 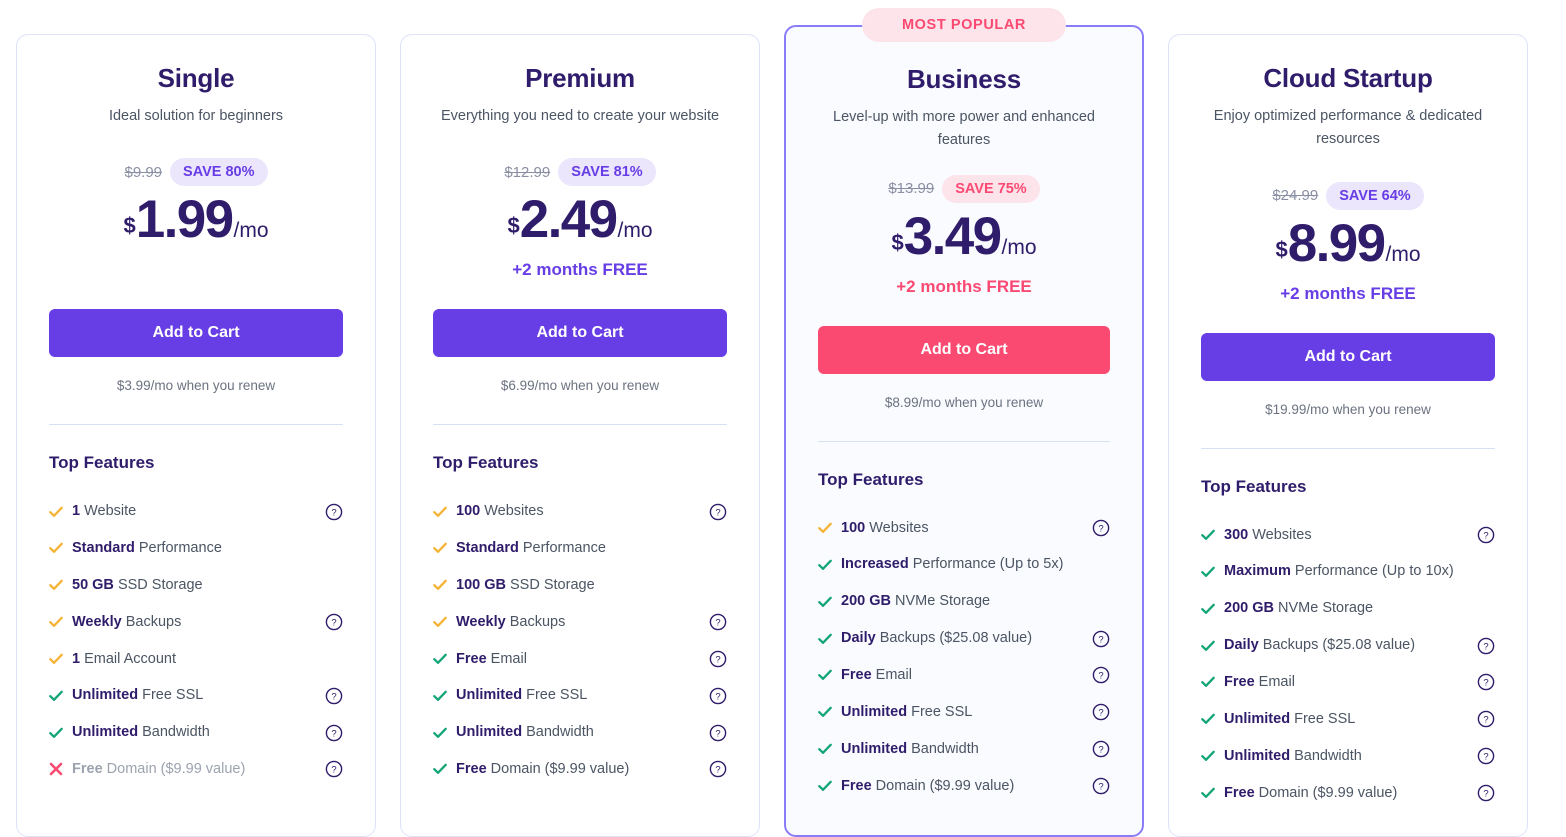 What do you see at coordinates (1280, 534) in the screenshot?
I see `feature-rest: Websites` at bounding box center [1280, 534].